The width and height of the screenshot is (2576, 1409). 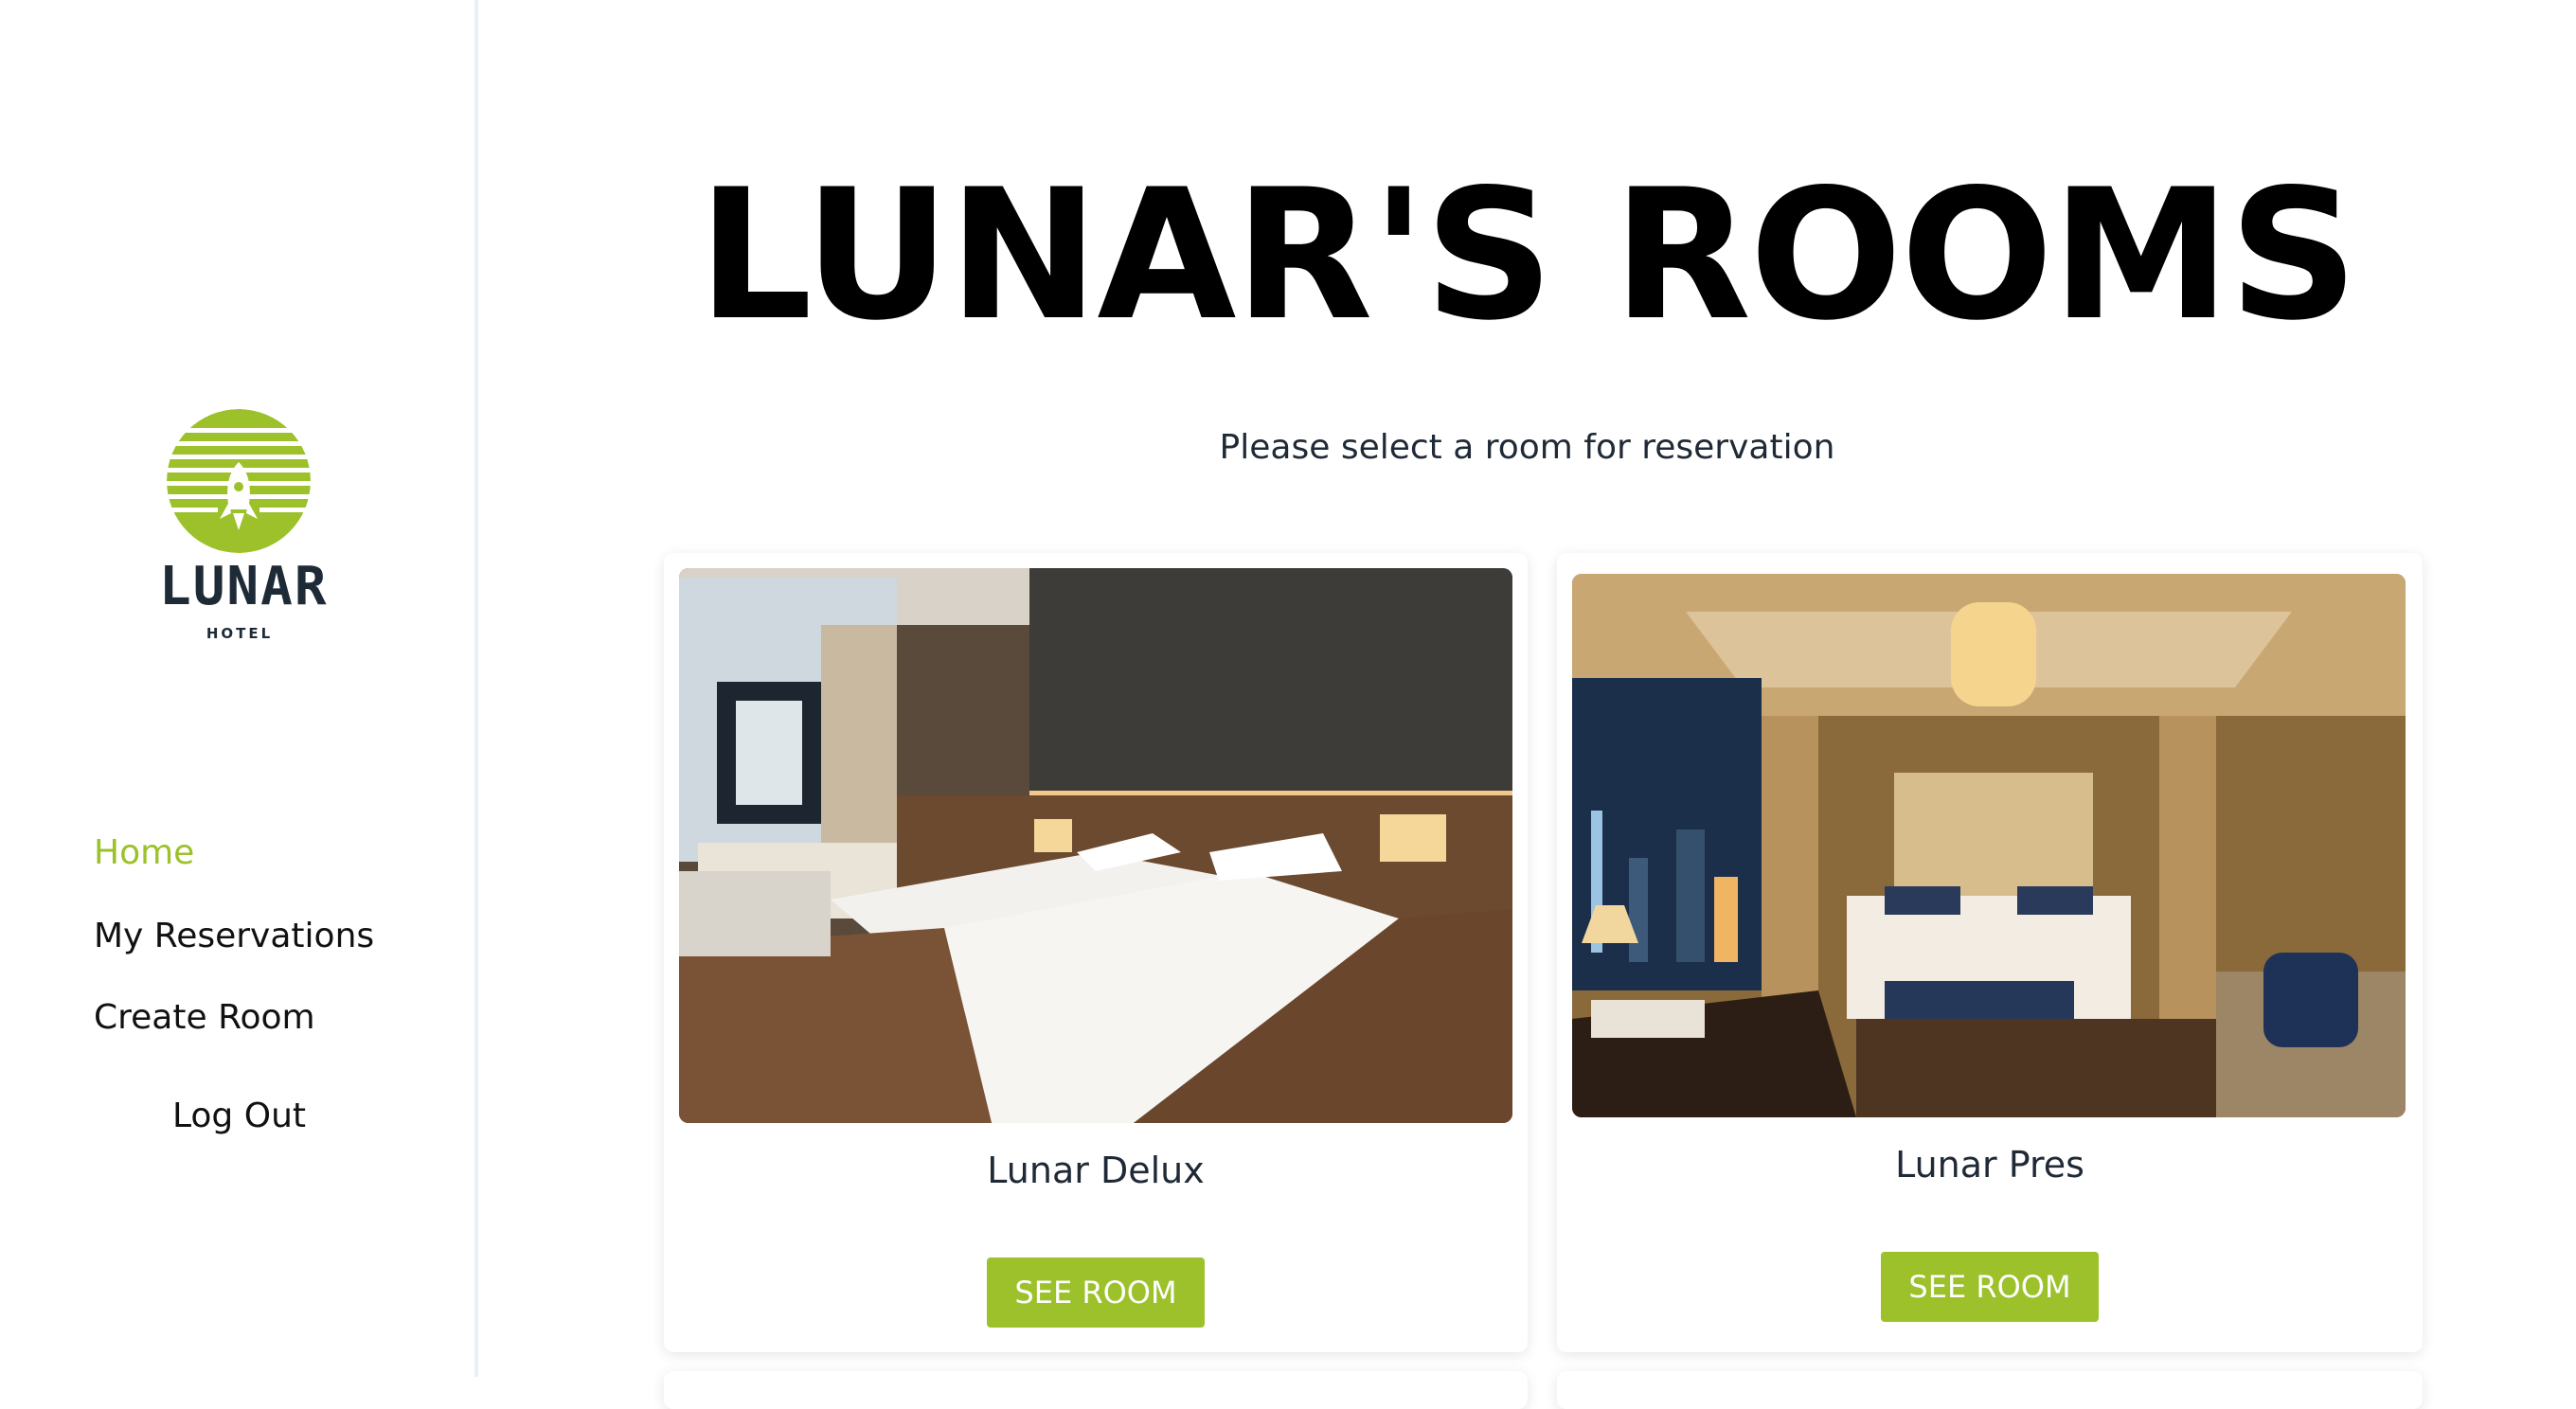 I want to click on nav-home: Home, so click(x=144, y=852).